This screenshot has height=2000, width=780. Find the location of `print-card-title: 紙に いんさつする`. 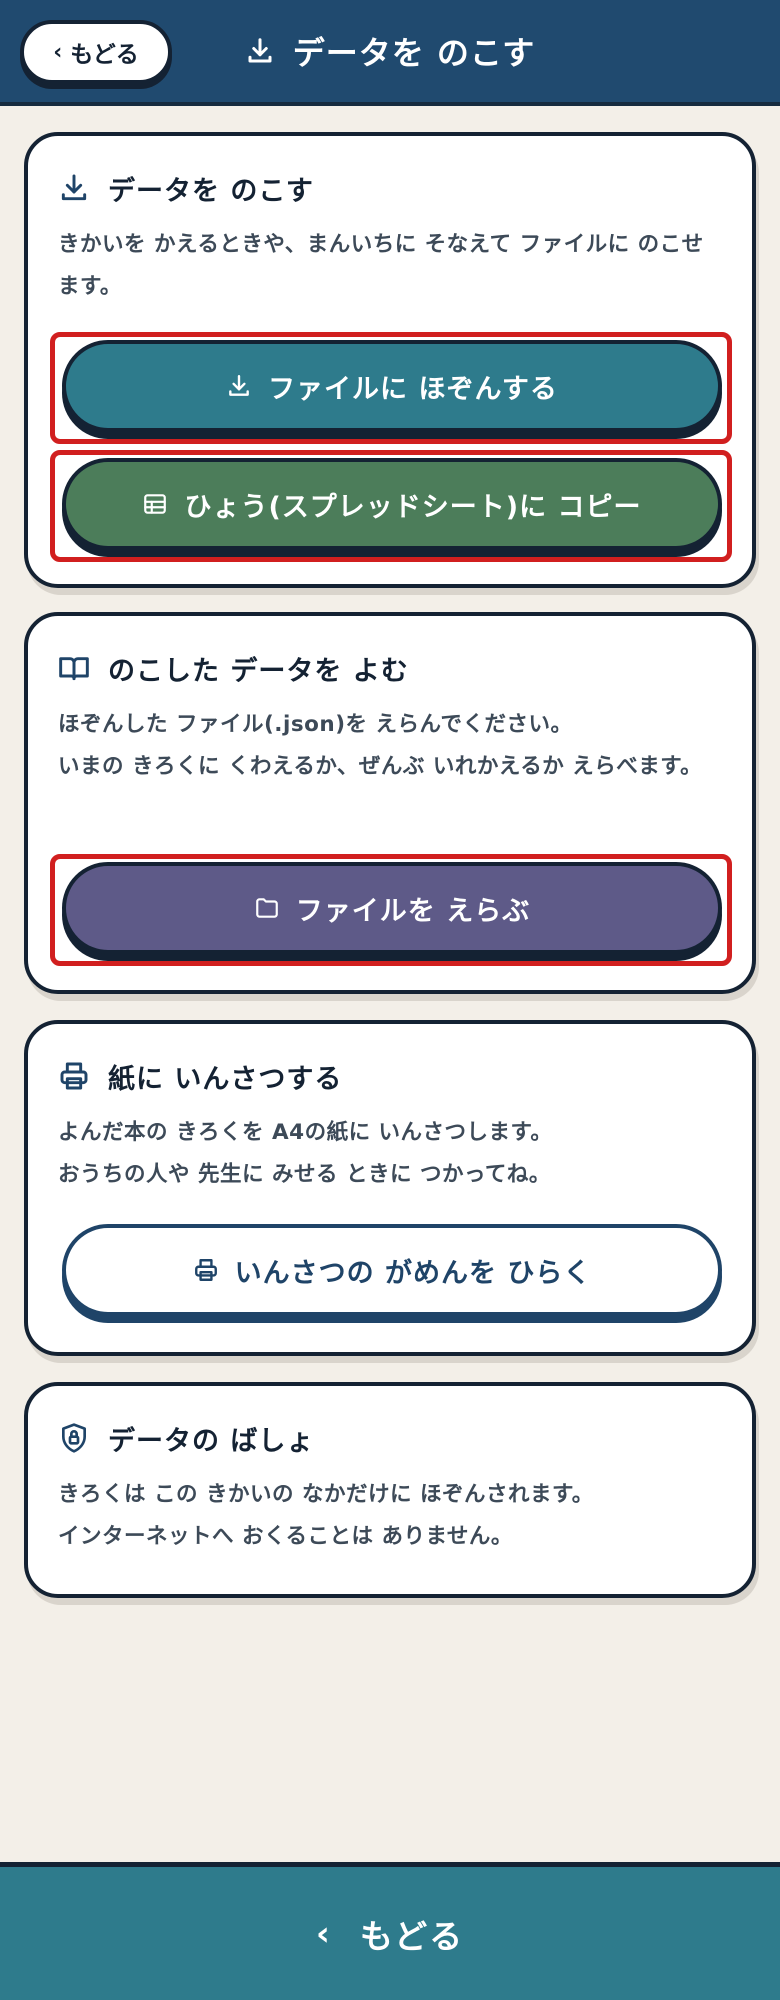

print-card-title: 紙に いんさつする is located at coordinates (225, 1079).